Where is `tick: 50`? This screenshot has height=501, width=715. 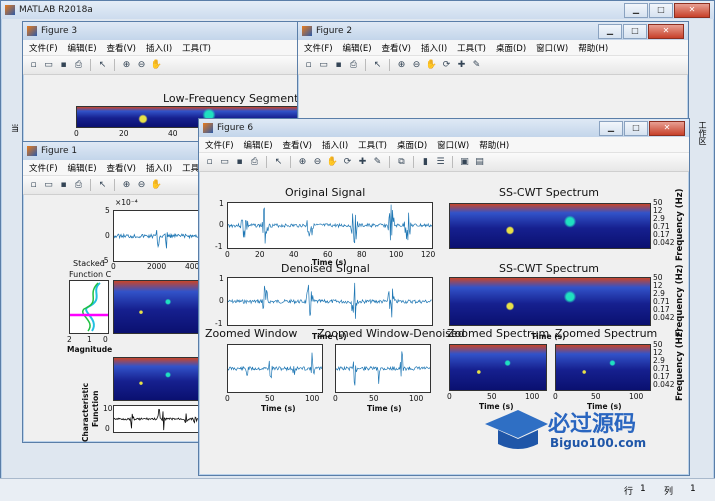 tick: 50 is located at coordinates (596, 396).